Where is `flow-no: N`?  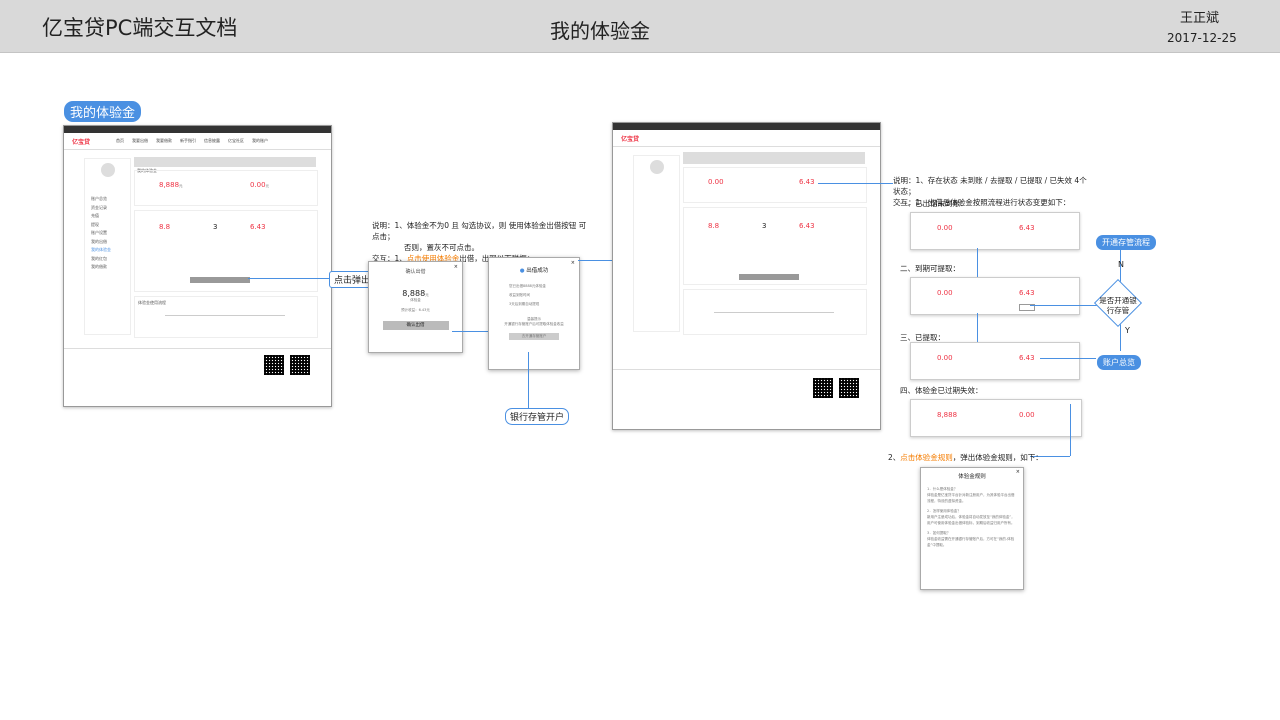 flow-no: N is located at coordinates (1121, 264).